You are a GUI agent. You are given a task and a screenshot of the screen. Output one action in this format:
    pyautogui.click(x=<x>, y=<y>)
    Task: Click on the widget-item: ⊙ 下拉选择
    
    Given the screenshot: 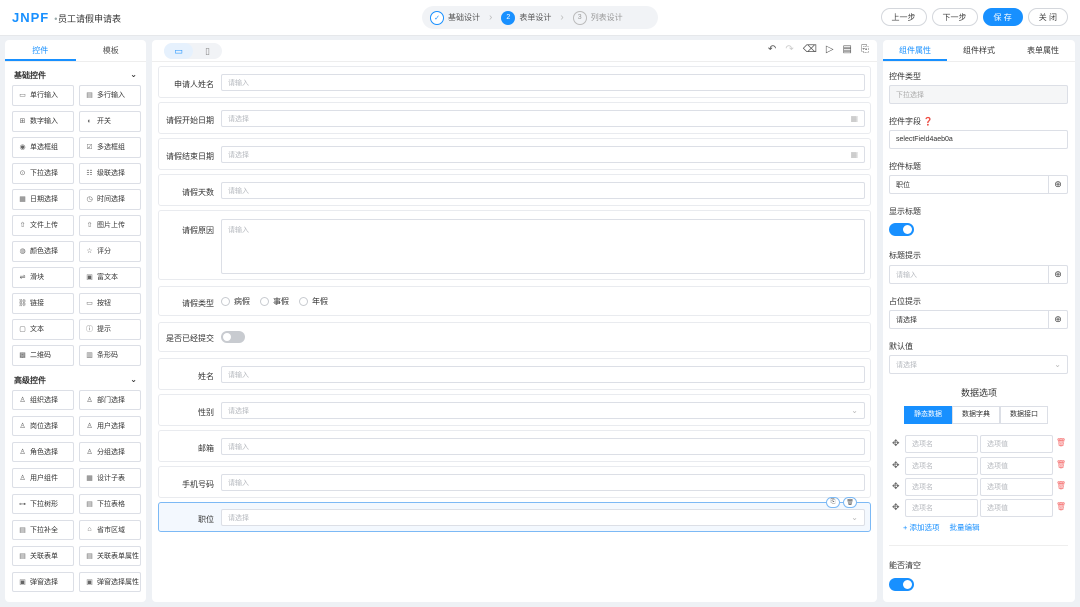 What is the action you would take?
    pyautogui.click(x=43, y=173)
    